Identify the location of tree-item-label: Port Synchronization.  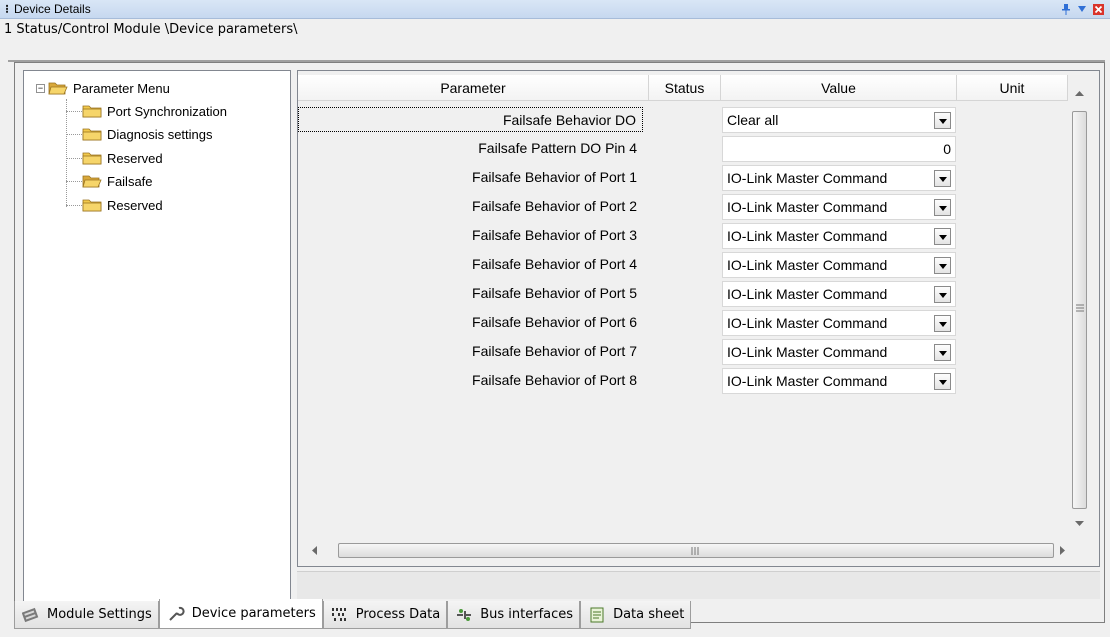
(167, 111).